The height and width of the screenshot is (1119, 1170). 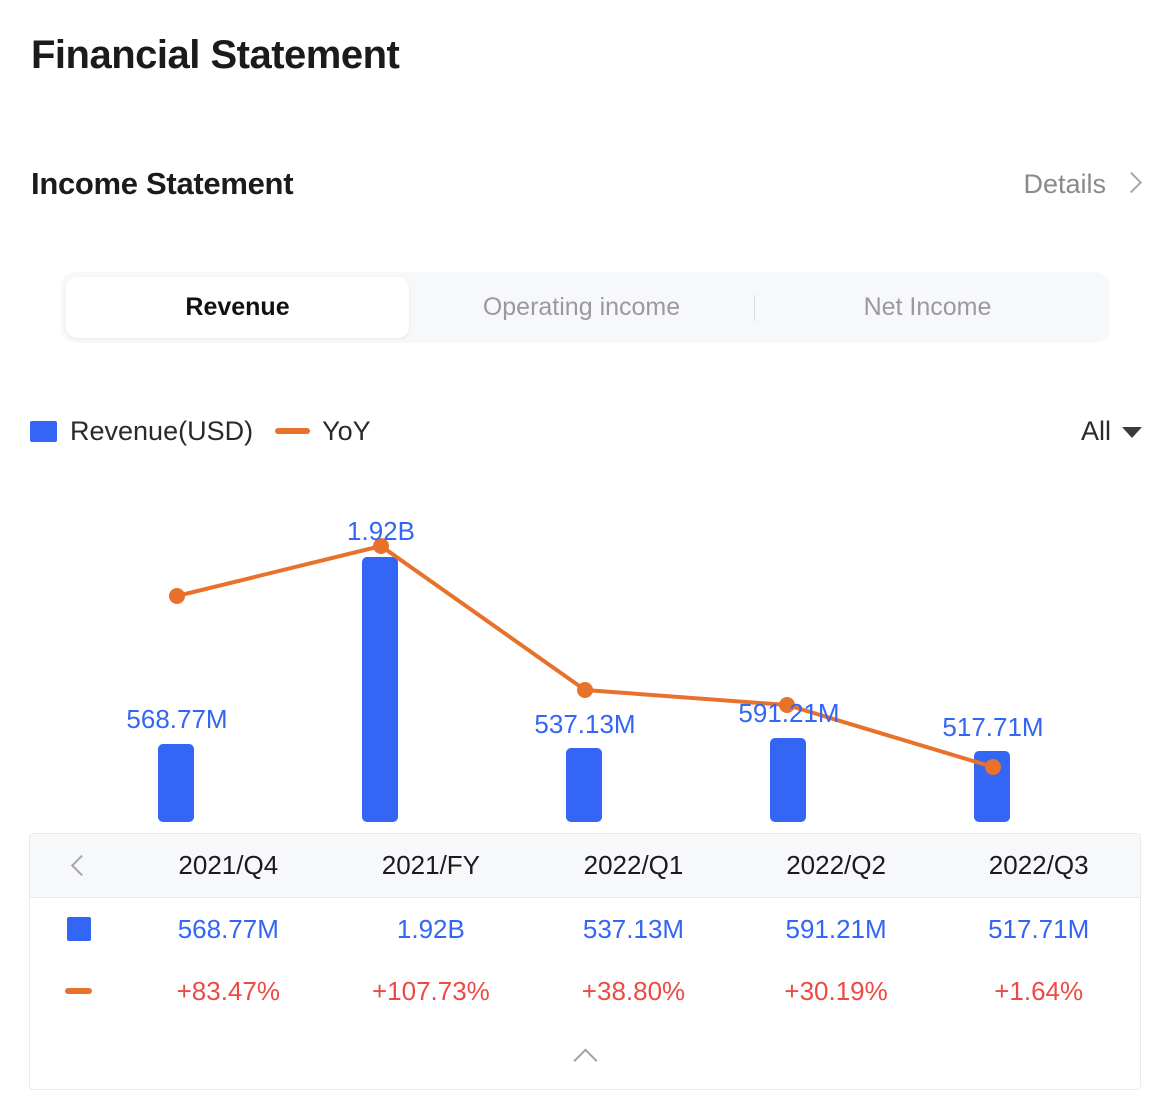 I want to click on section-title: Income Statement, so click(x=162, y=183).